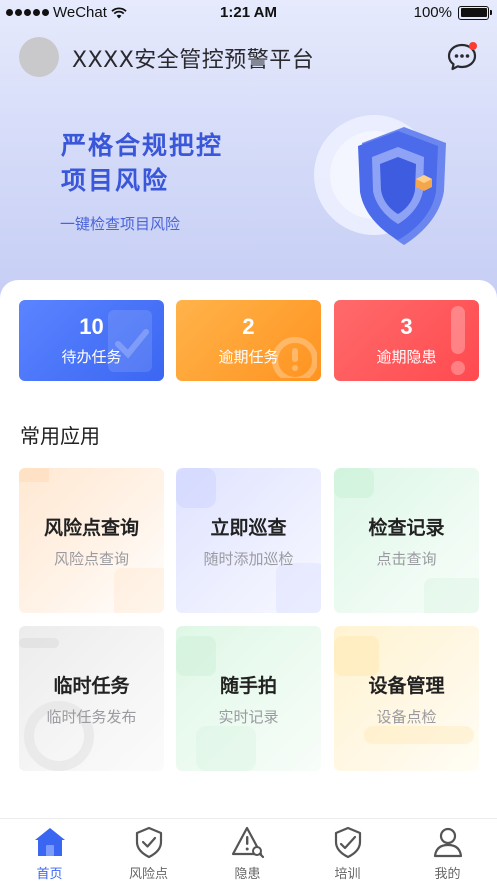 The height and width of the screenshot is (883, 497). I want to click on stat-label: 逾期隐患, so click(406, 357).